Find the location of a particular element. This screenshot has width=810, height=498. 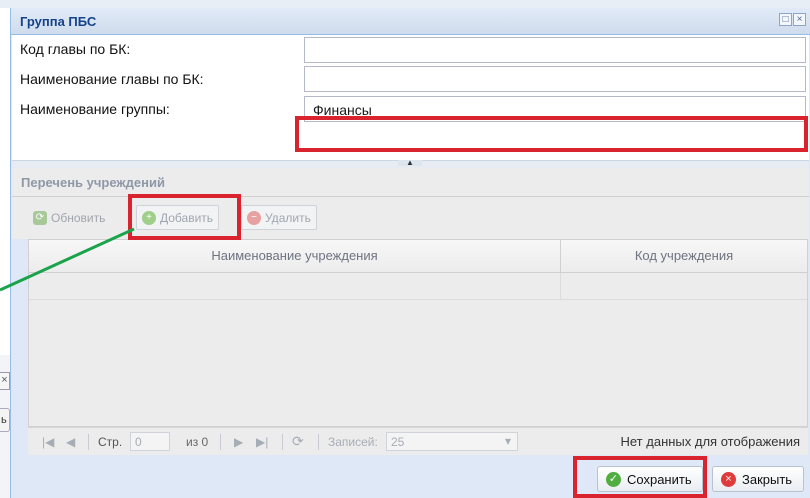

chapter-code-input is located at coordinates (555, 50).